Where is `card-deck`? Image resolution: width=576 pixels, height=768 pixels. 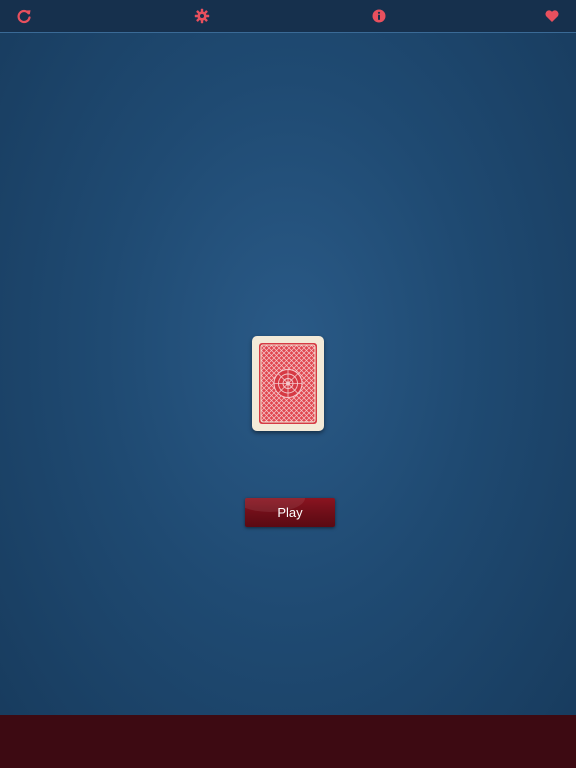 card-deck is located at coordinates (288, 383).